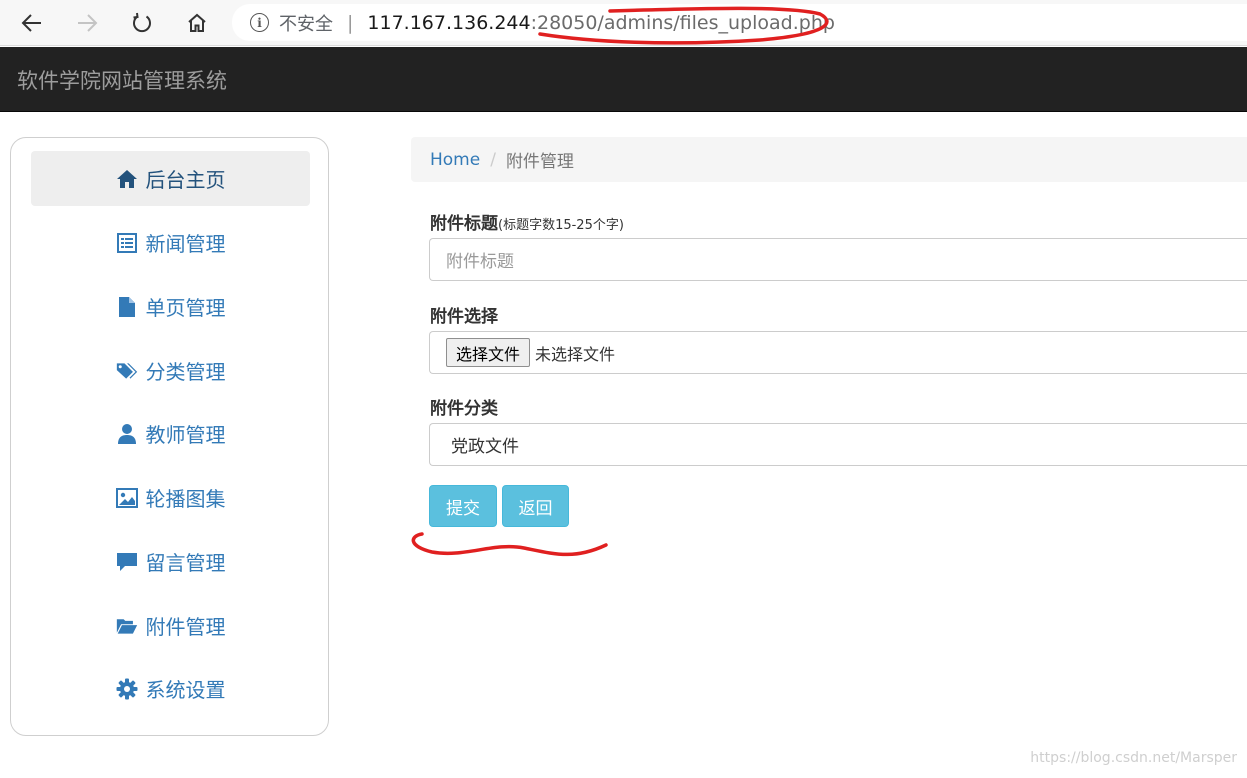 Image resolution: width=1247 pixels, height=778 pixels. Describe the element at coordinates (829, 159) in the screenshot. I see `breadcrumb: Home / 附件管理` at that location.